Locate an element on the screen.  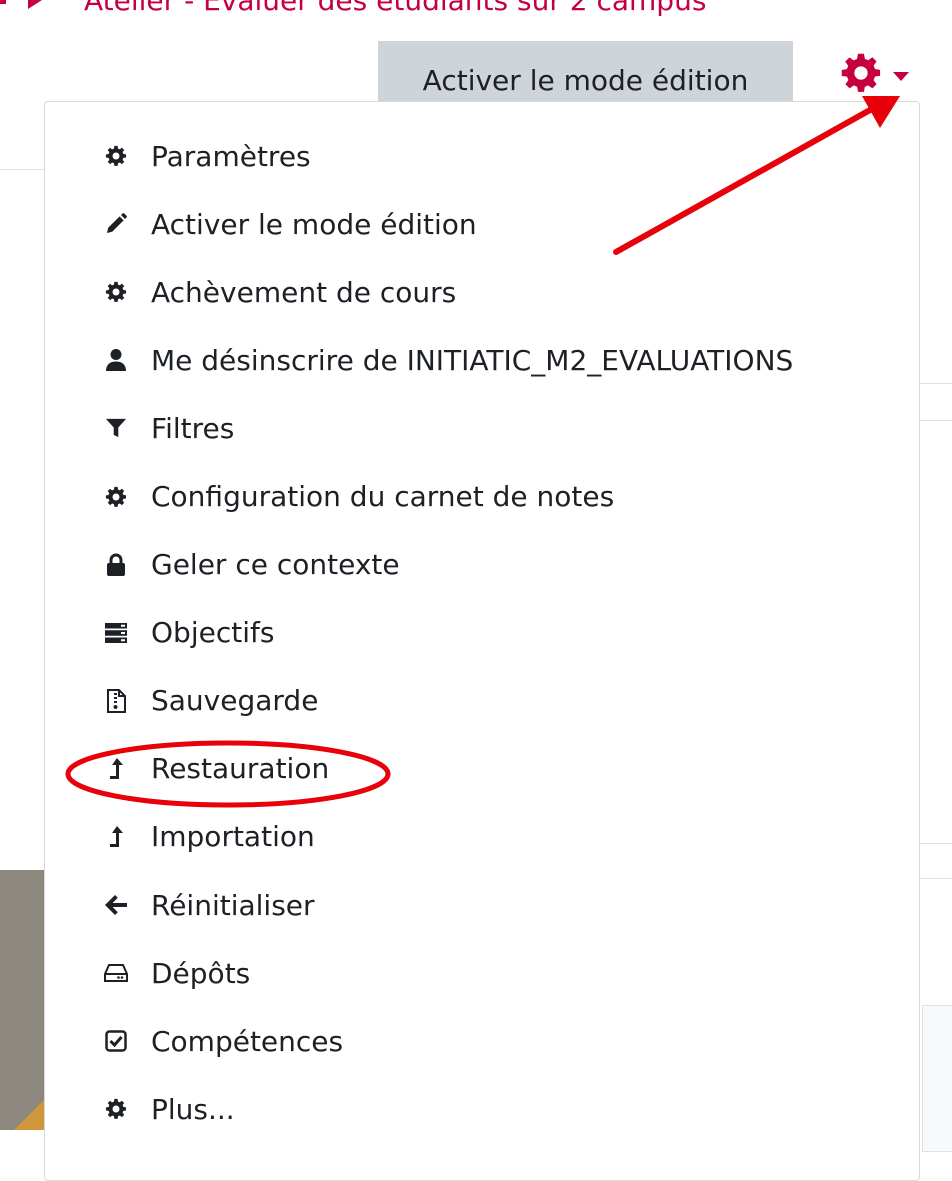
lock-icon is located at coordinates (116, 565).